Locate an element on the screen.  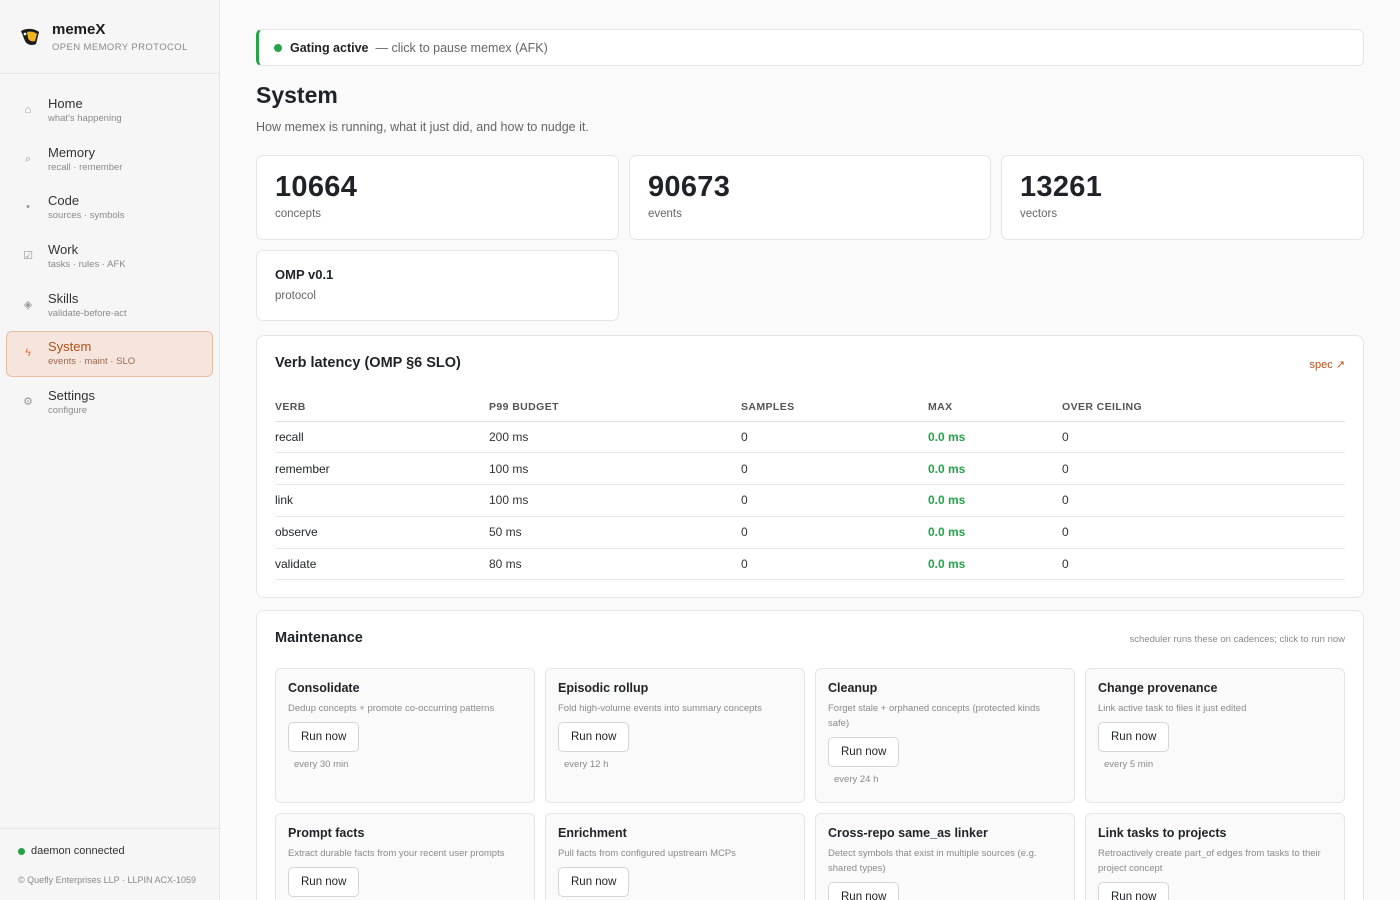
sidebar-item-sub: sources · symbols is located at coordinates (86, 216).